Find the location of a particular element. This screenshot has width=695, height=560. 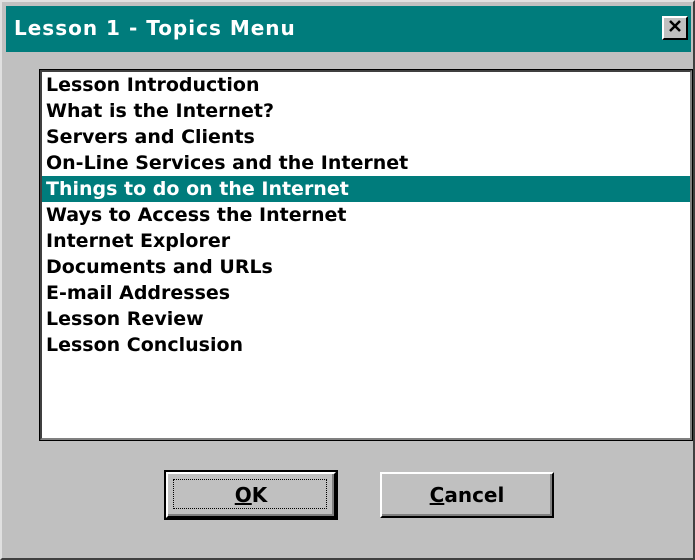

ok-button: OK is located at coordinates (251, 495).